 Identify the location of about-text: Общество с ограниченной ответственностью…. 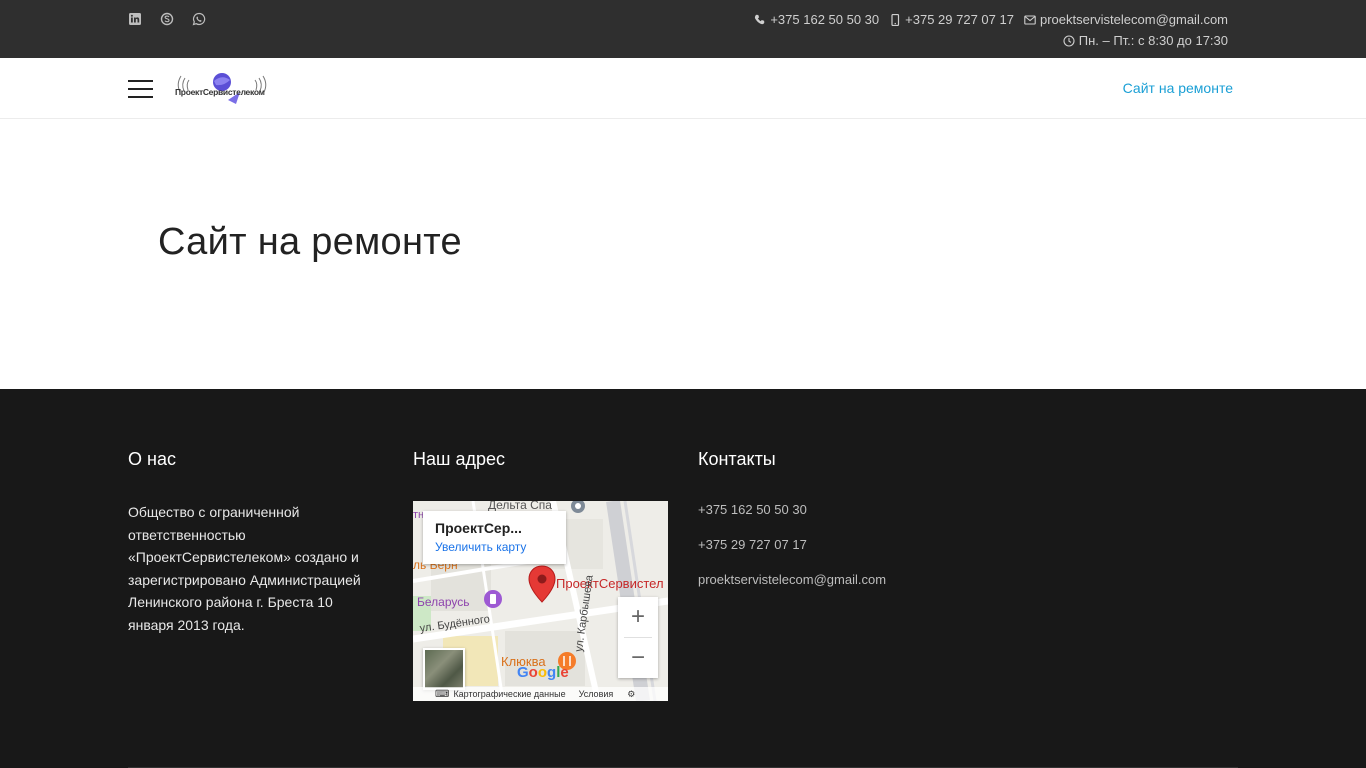
(244, 568).